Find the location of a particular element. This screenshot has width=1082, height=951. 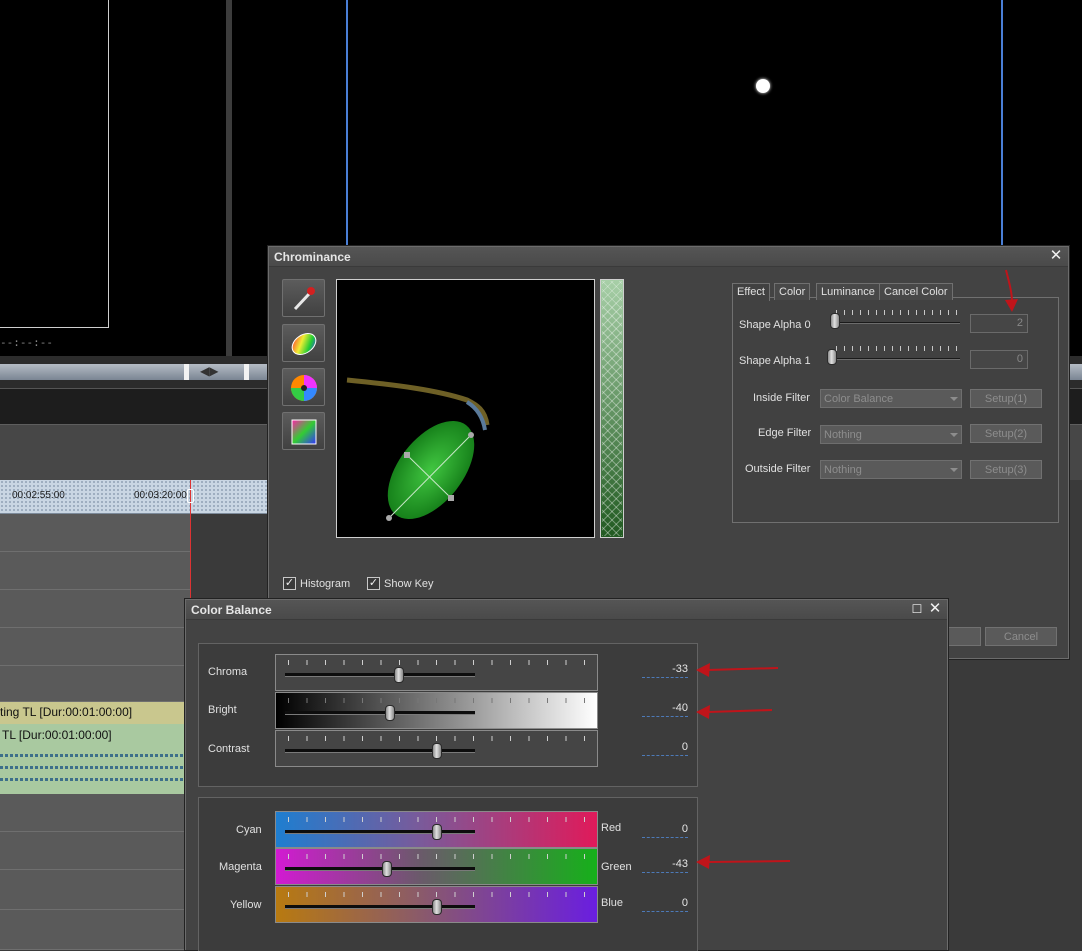

edge-filter-select: Nothing is located at coordinates (891, 434).